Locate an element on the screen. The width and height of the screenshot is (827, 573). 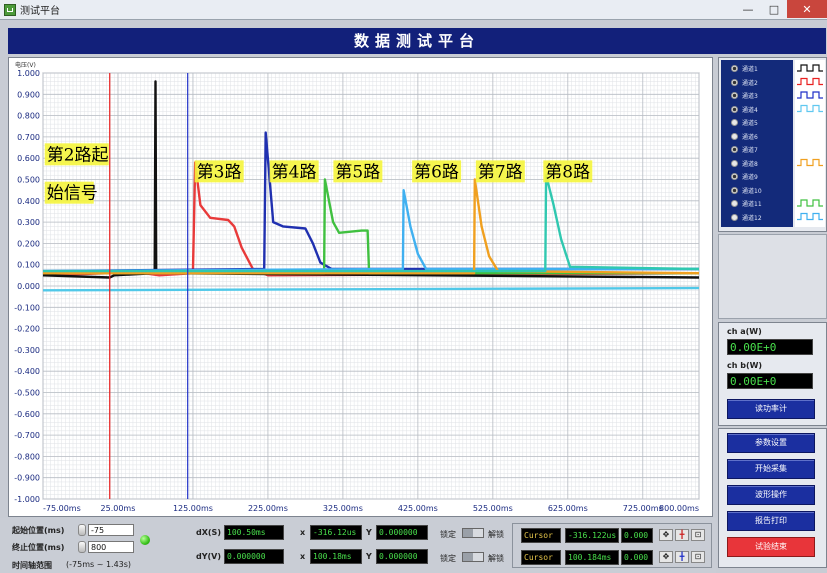
dx-label: dX(S) is located at coordinates (208, 532).